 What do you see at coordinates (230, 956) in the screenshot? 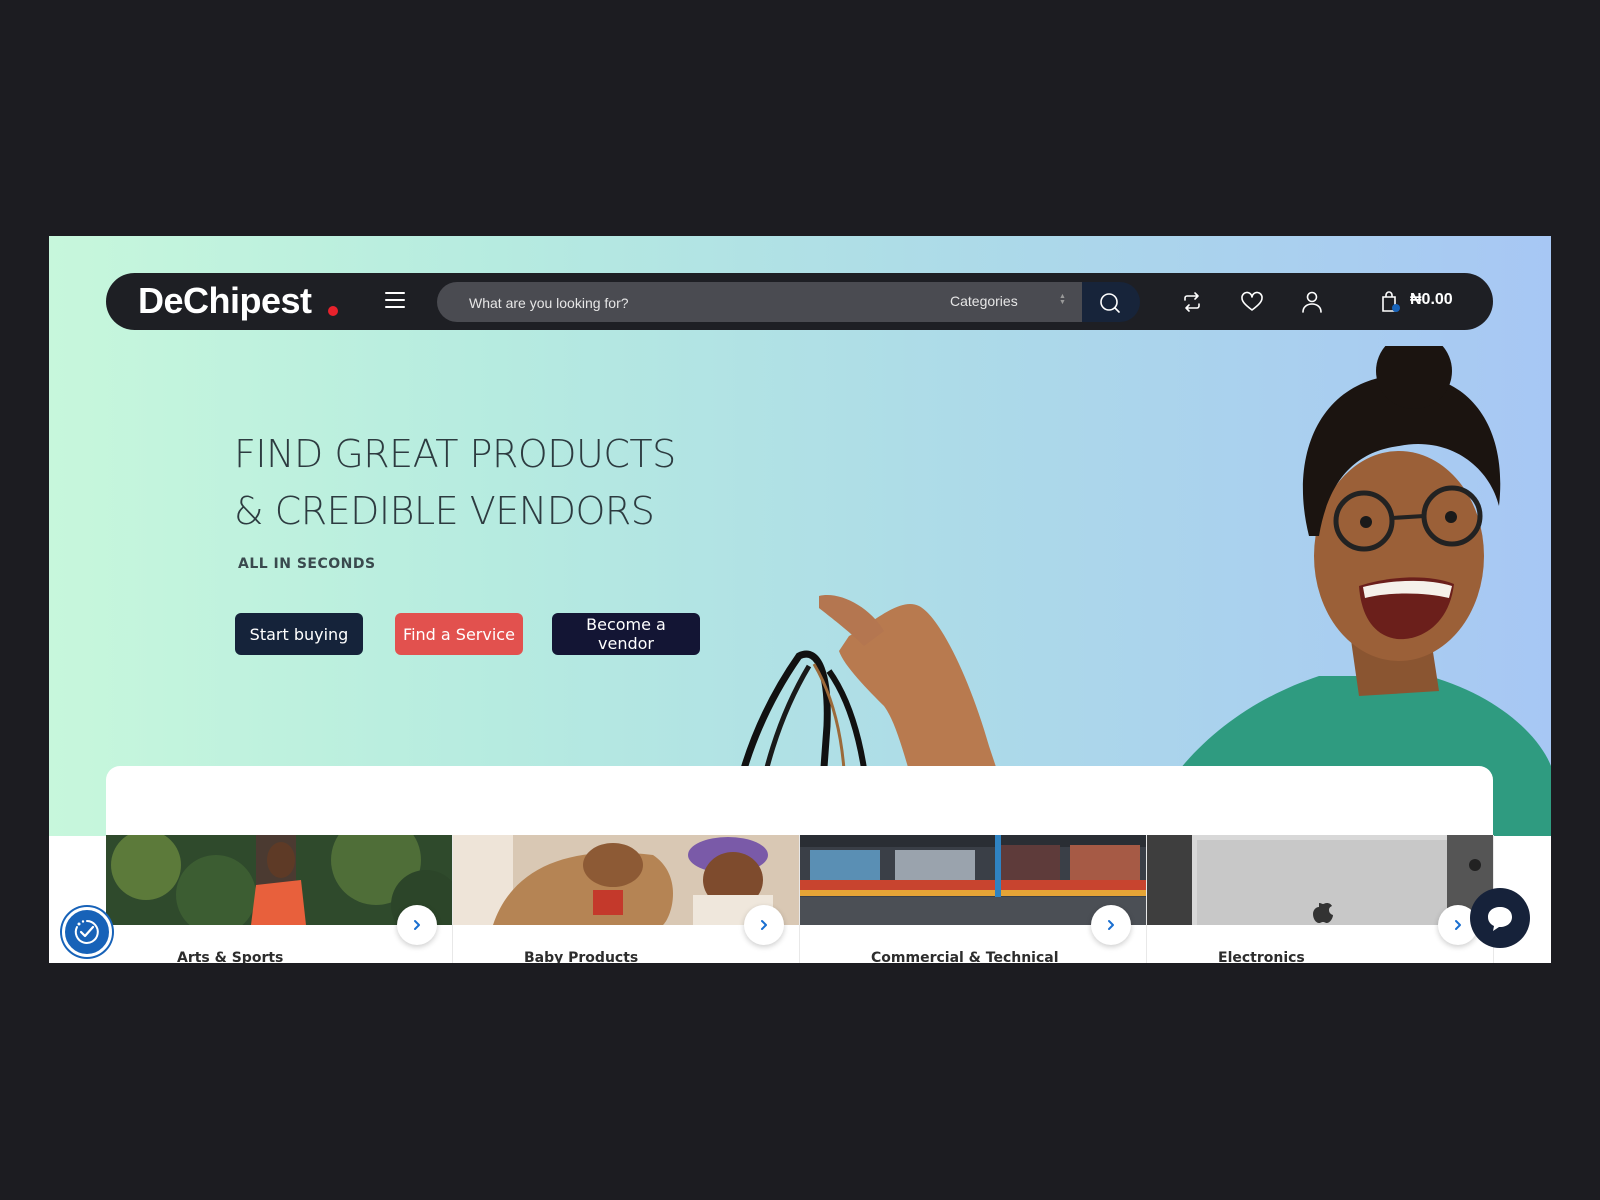
I see `category-label: Arts & Sports` at bounding box center [230, 956].